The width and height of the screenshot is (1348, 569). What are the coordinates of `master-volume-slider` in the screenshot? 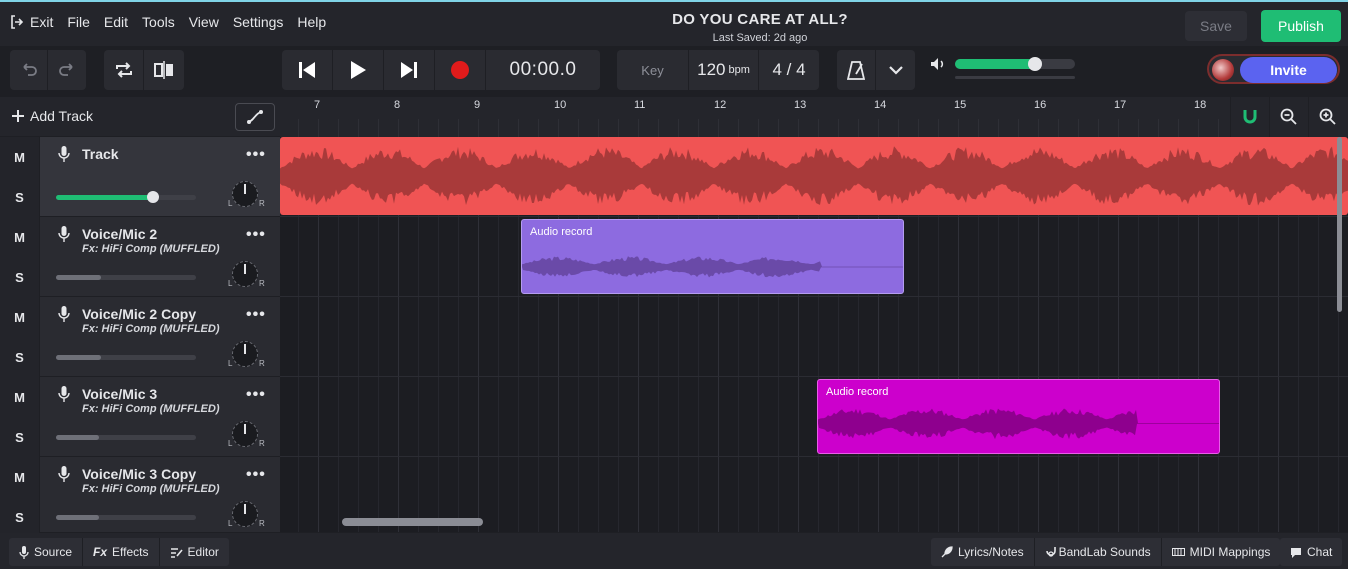 It's located at (1015, 64).